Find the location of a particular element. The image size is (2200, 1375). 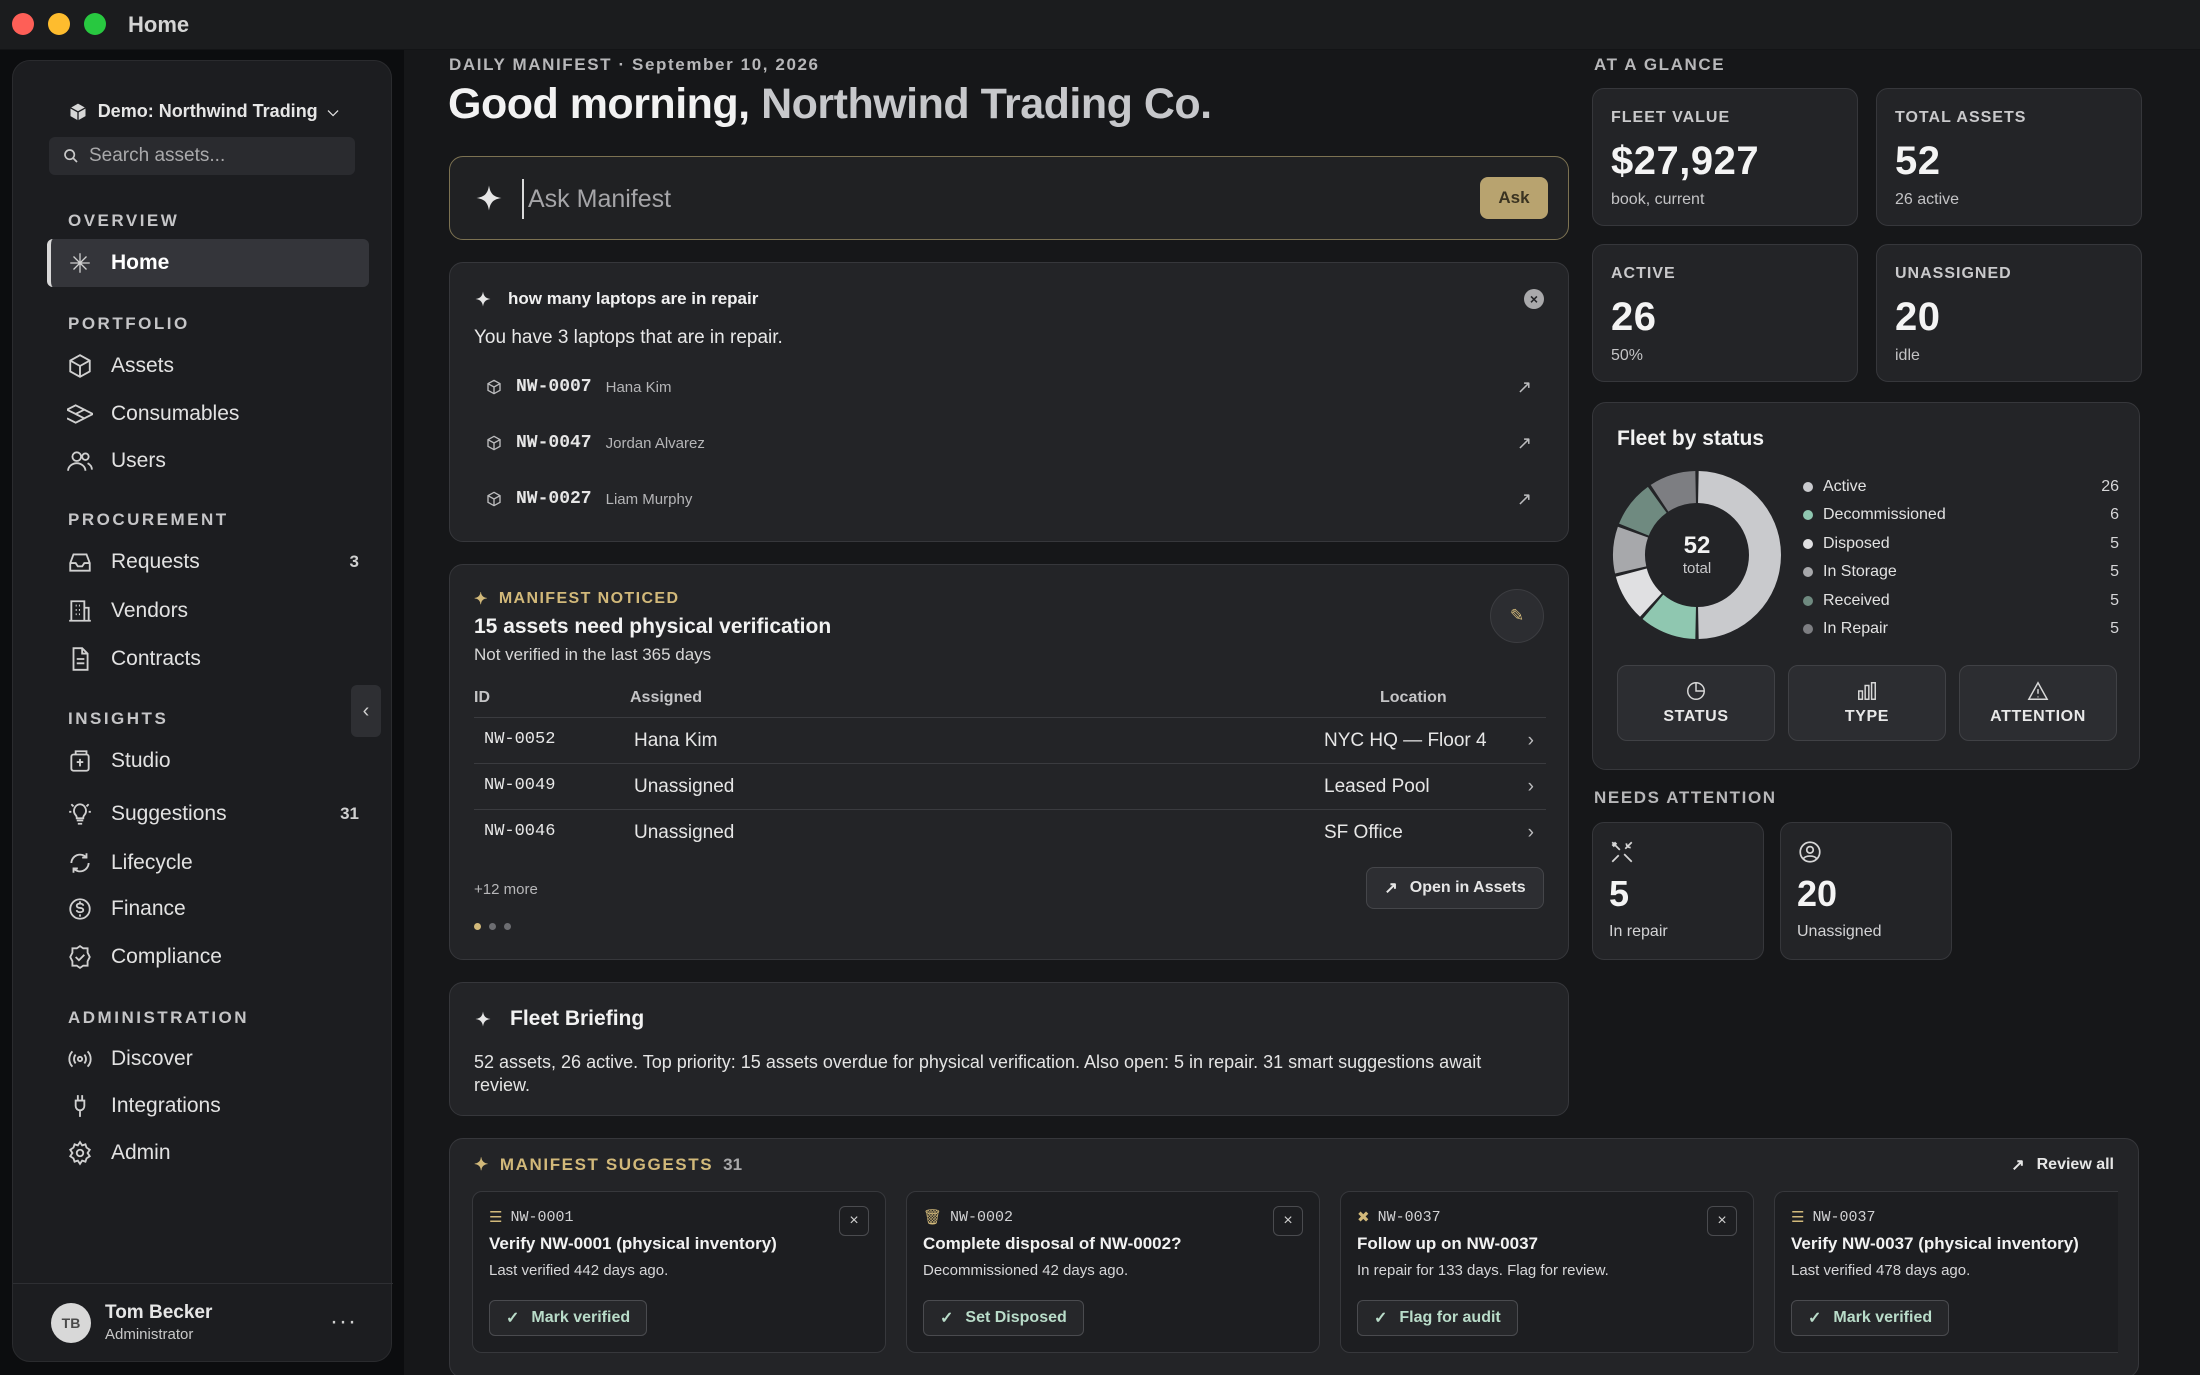

org-name: Northwind Trading Co. is located at coordinates (986, 104).